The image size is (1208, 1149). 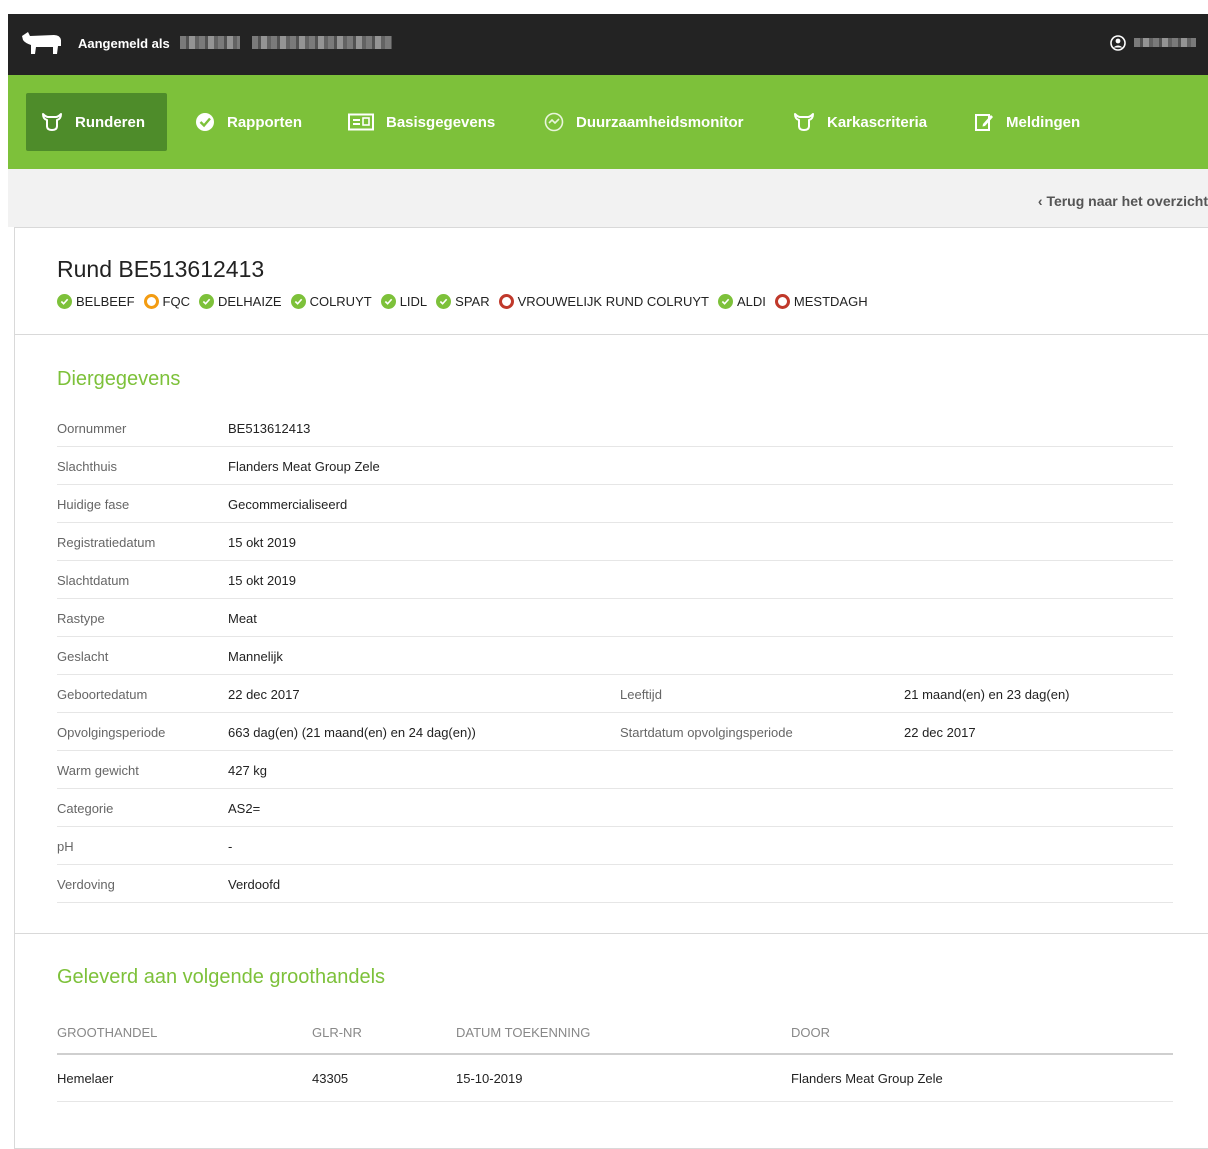 I want to click on field-label: Warm gewicht, so click(x=98, y=770).